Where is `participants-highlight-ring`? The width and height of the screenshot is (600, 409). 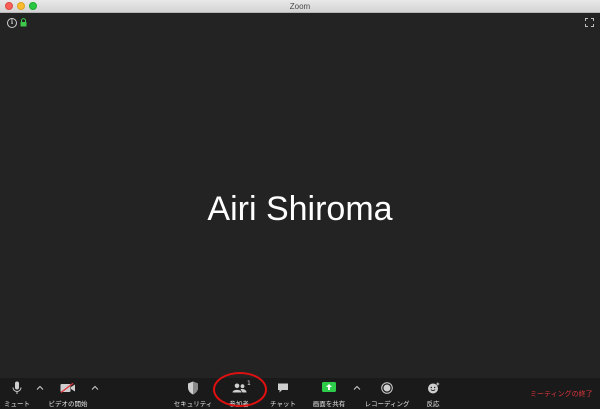 participants-highlight-ring is located at coordinates (240, 389).